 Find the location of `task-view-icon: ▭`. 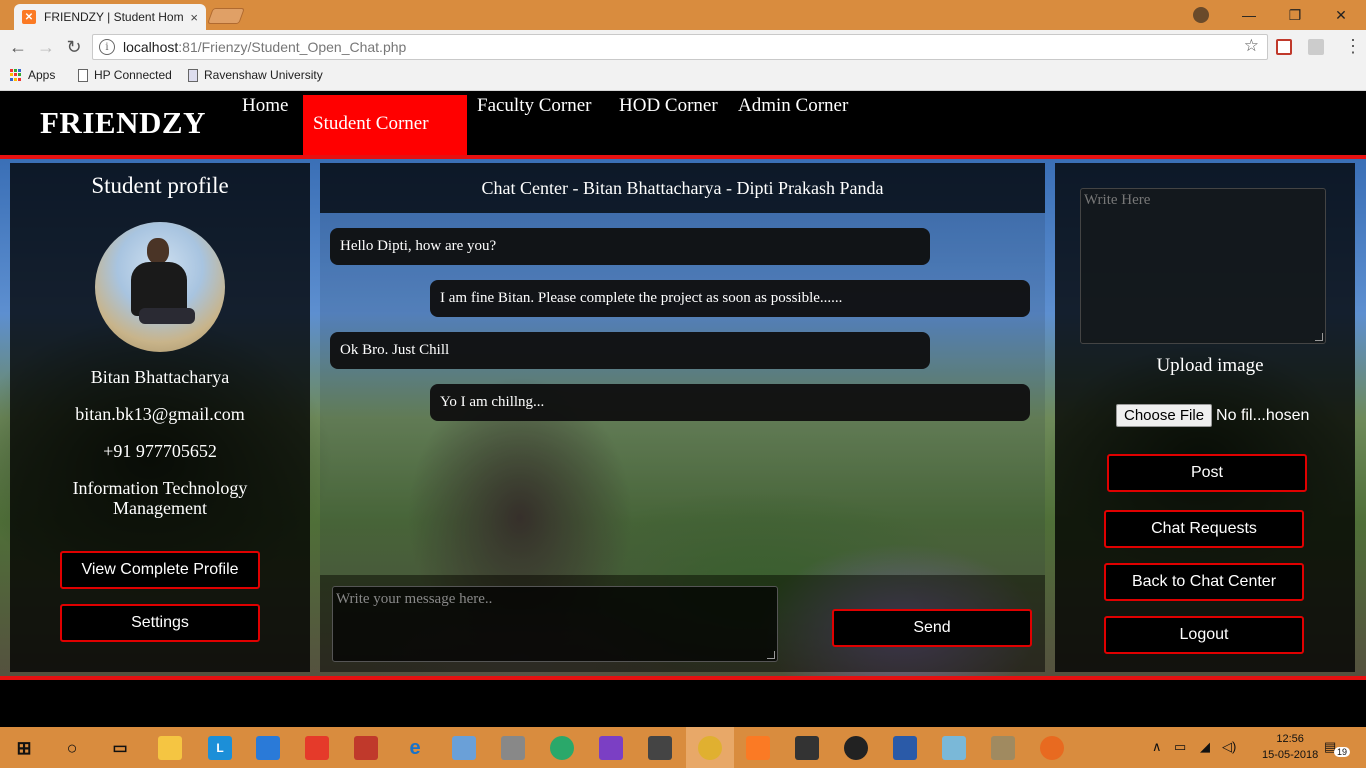

task-view-icon: ▭ is located at coordinates (120, 748).